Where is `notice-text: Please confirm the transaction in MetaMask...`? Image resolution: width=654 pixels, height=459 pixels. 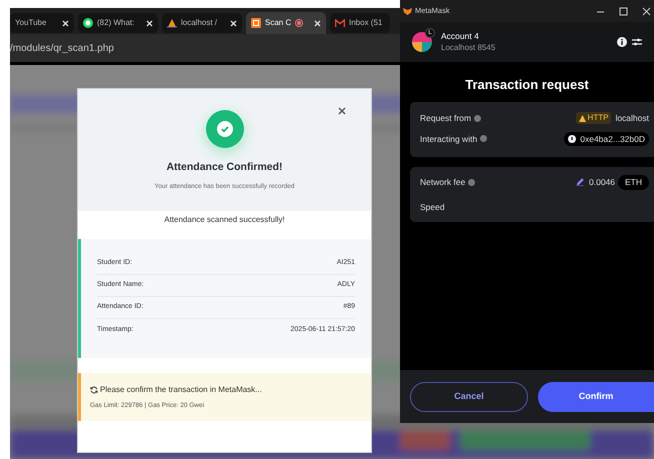 notice-text: Please confirm the transaction in MetaMask... is located at coordinates (181, 390).